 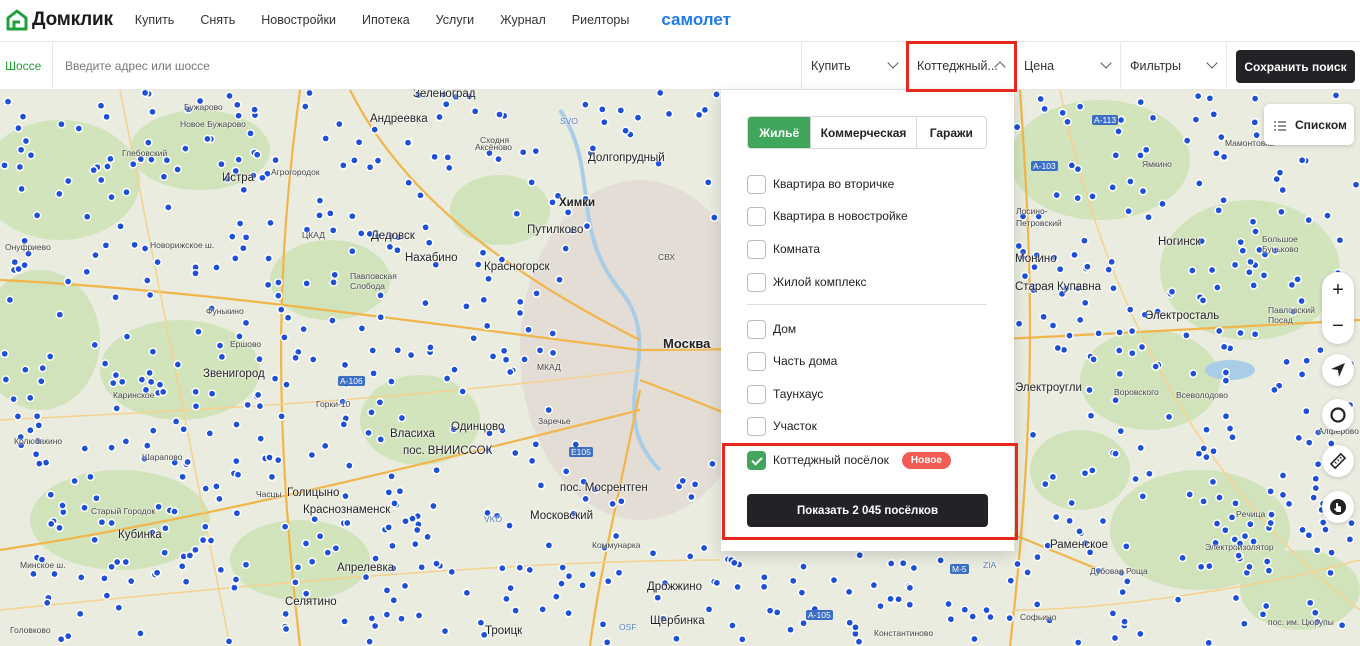 I want to click on option-townhouse: Таунхаус, so click(x=785, y=394).